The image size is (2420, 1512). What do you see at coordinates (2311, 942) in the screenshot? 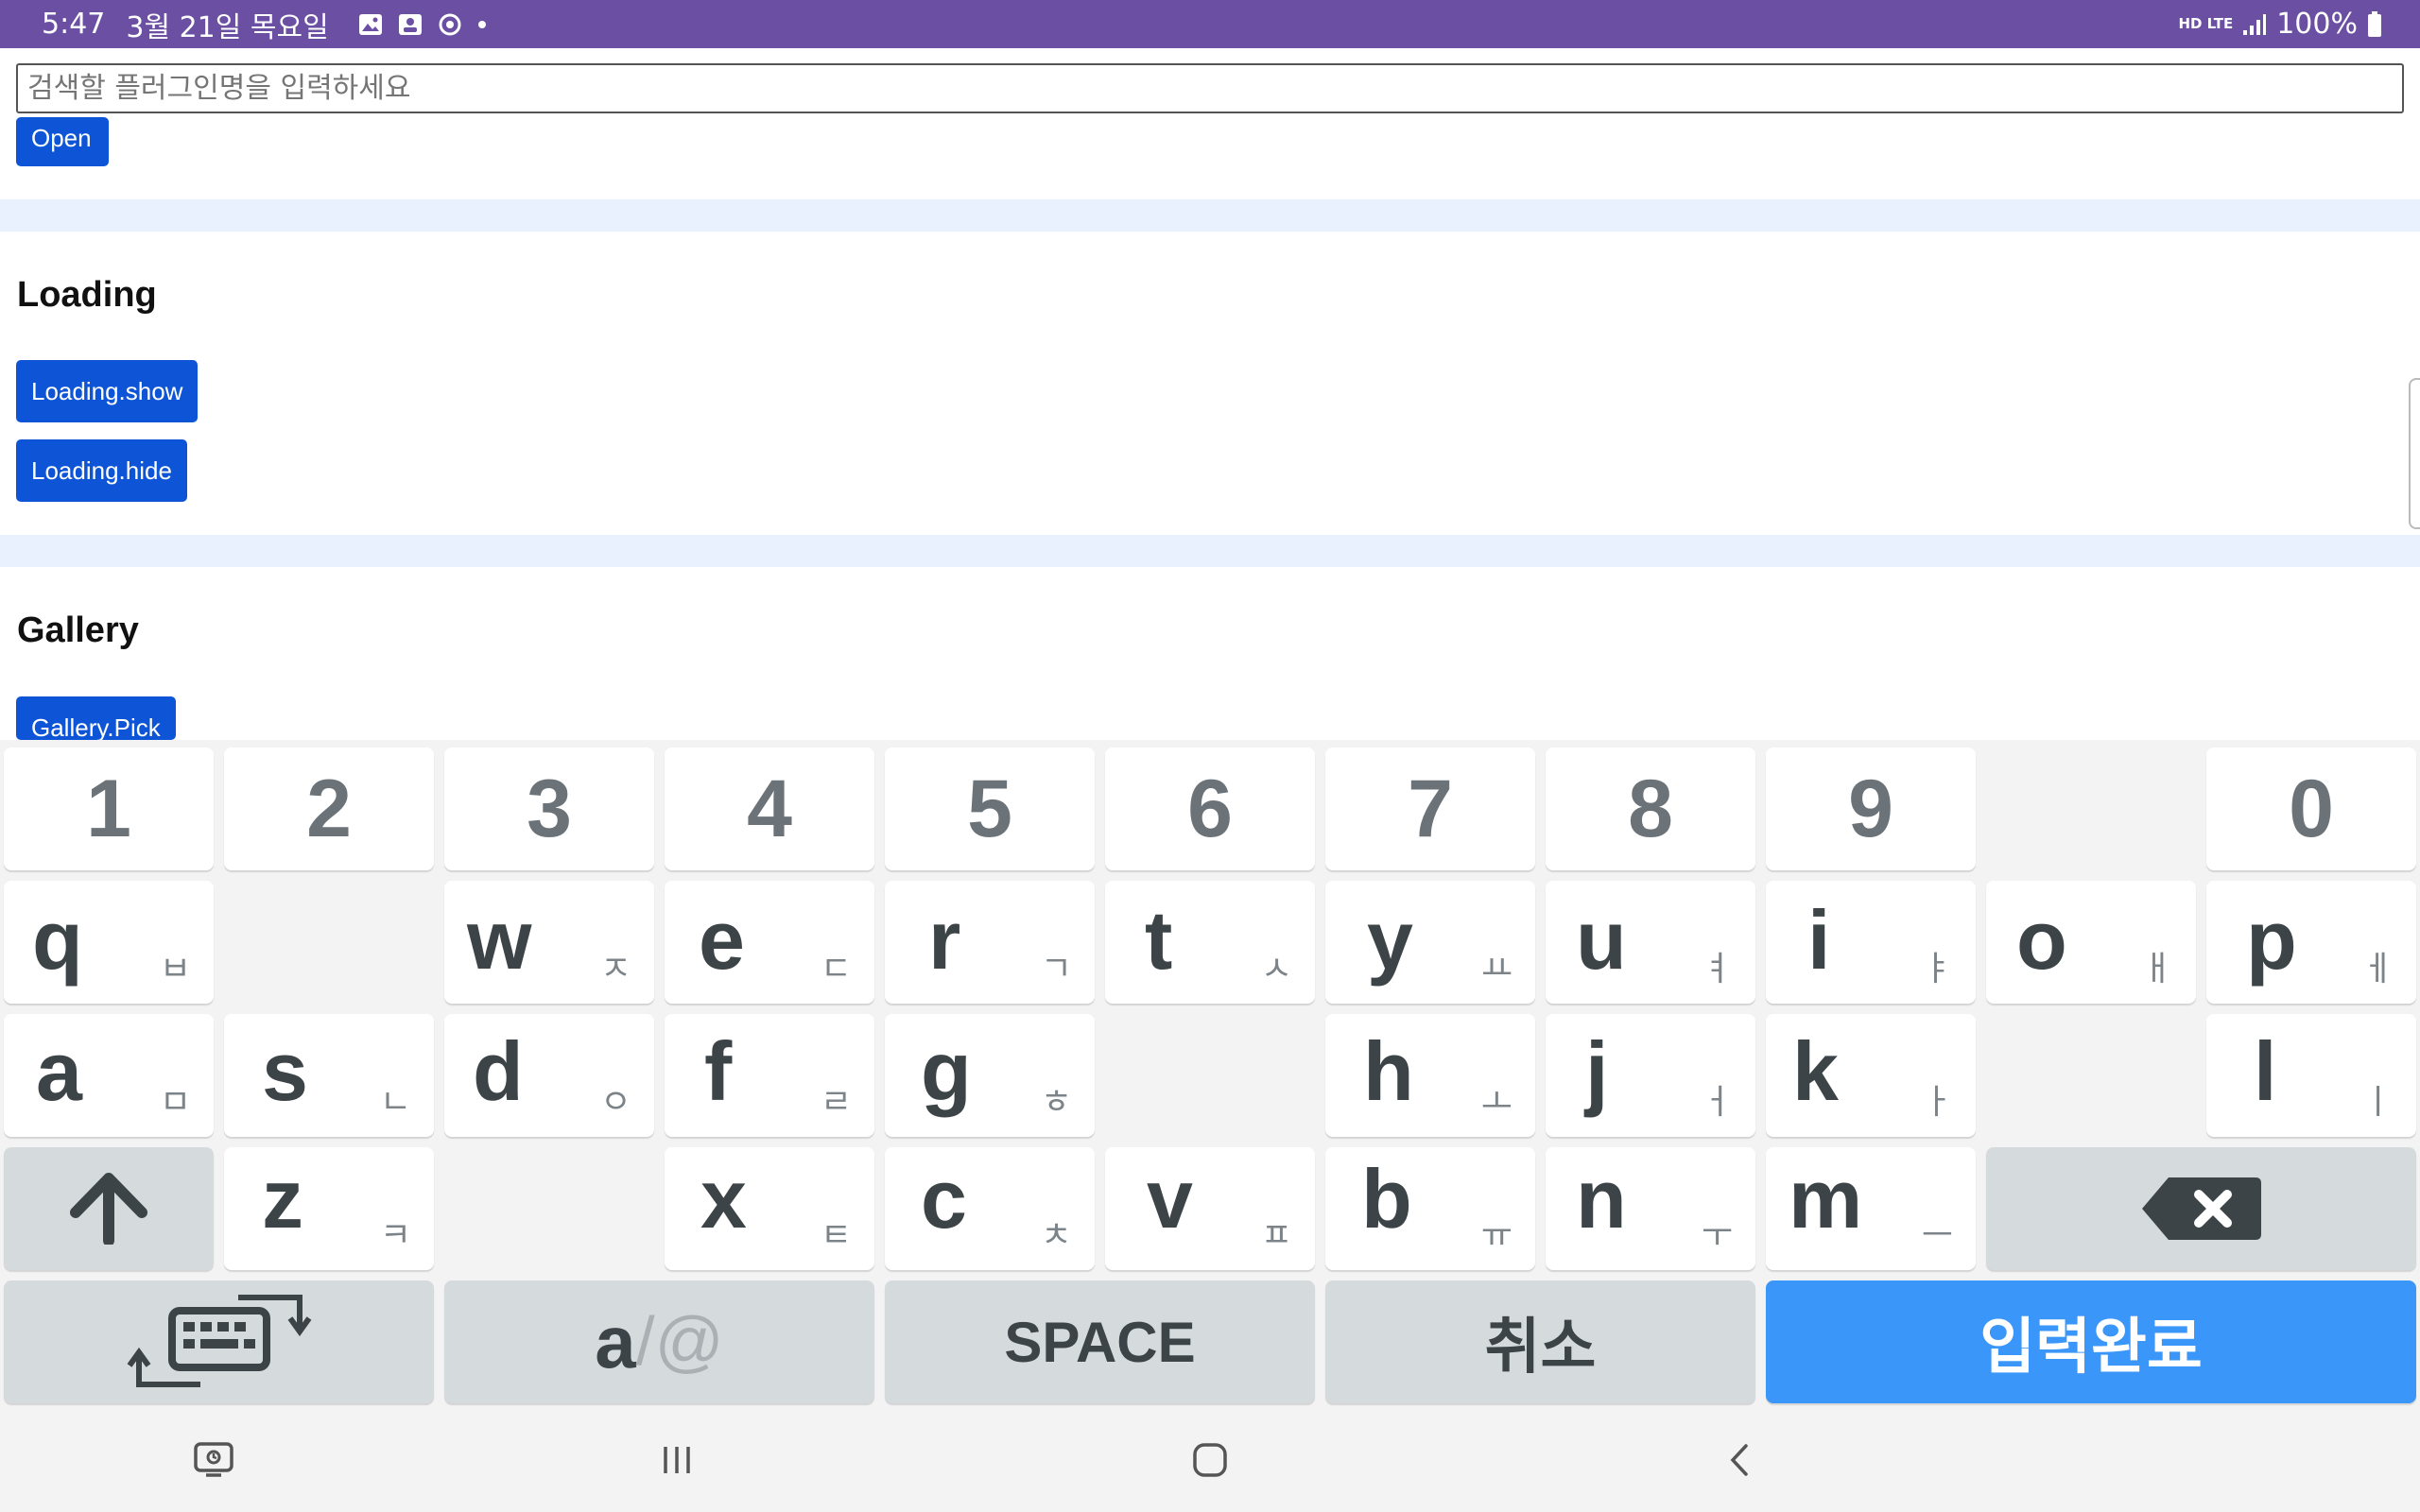
I see `key-p: pㅔ` at bounding box center [2311, 942].